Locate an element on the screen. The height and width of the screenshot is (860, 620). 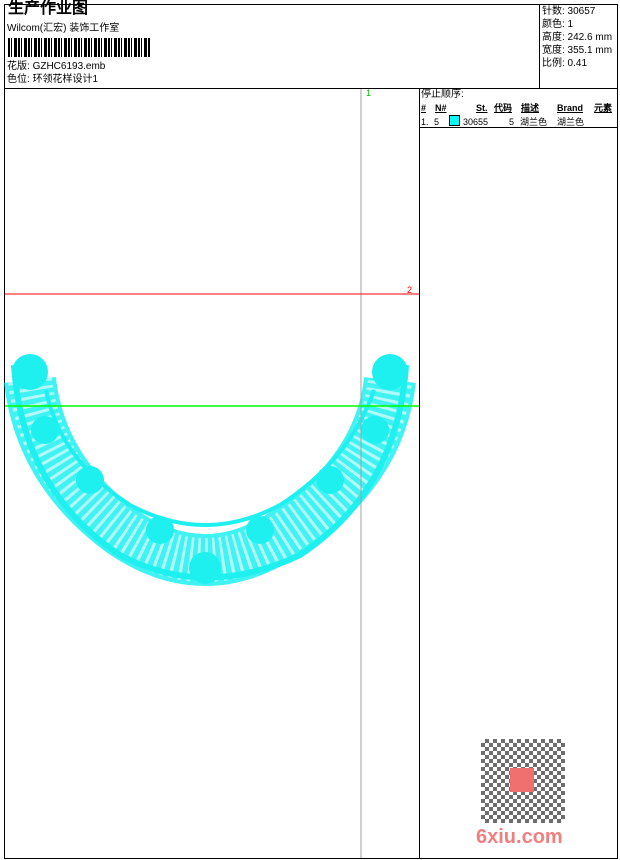
vertical-guide-label: 1 is located at coordinates (369, 93).